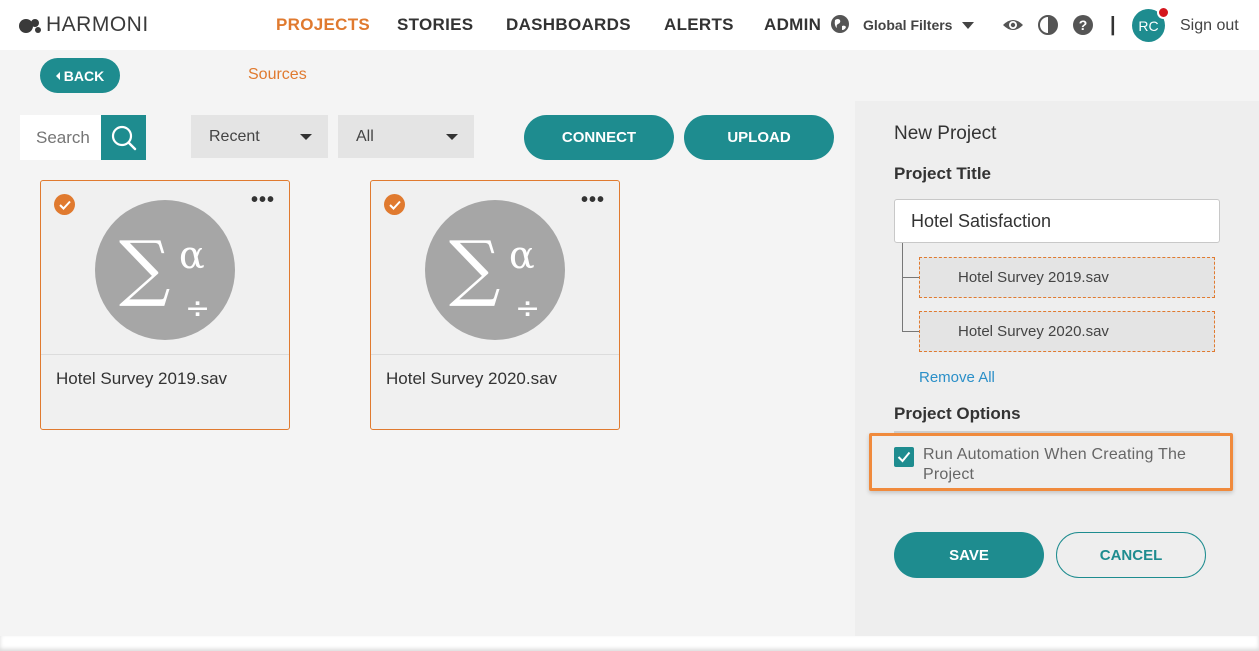 The width and height of the screenshot is (1259, 651). What do you see at coordinates (1048, 27) in the screenshot?
I see `contrast-icon` at bounding box center [1048, 27].